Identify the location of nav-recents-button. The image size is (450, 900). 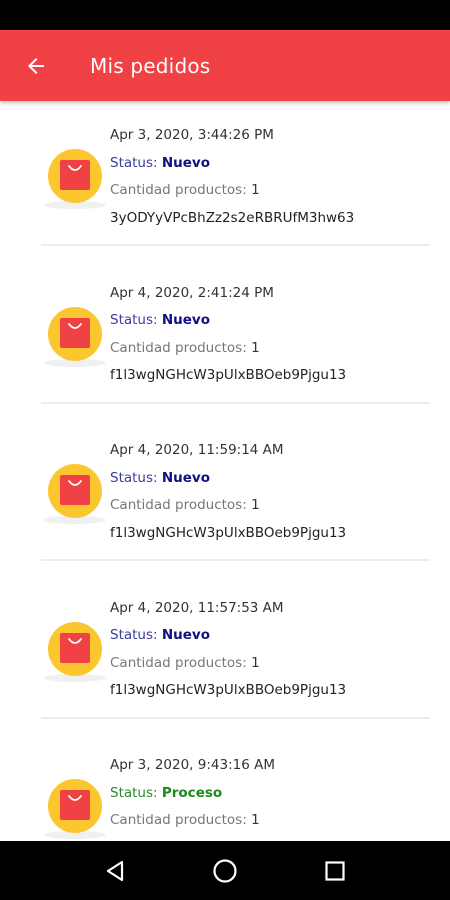
(335, 871).